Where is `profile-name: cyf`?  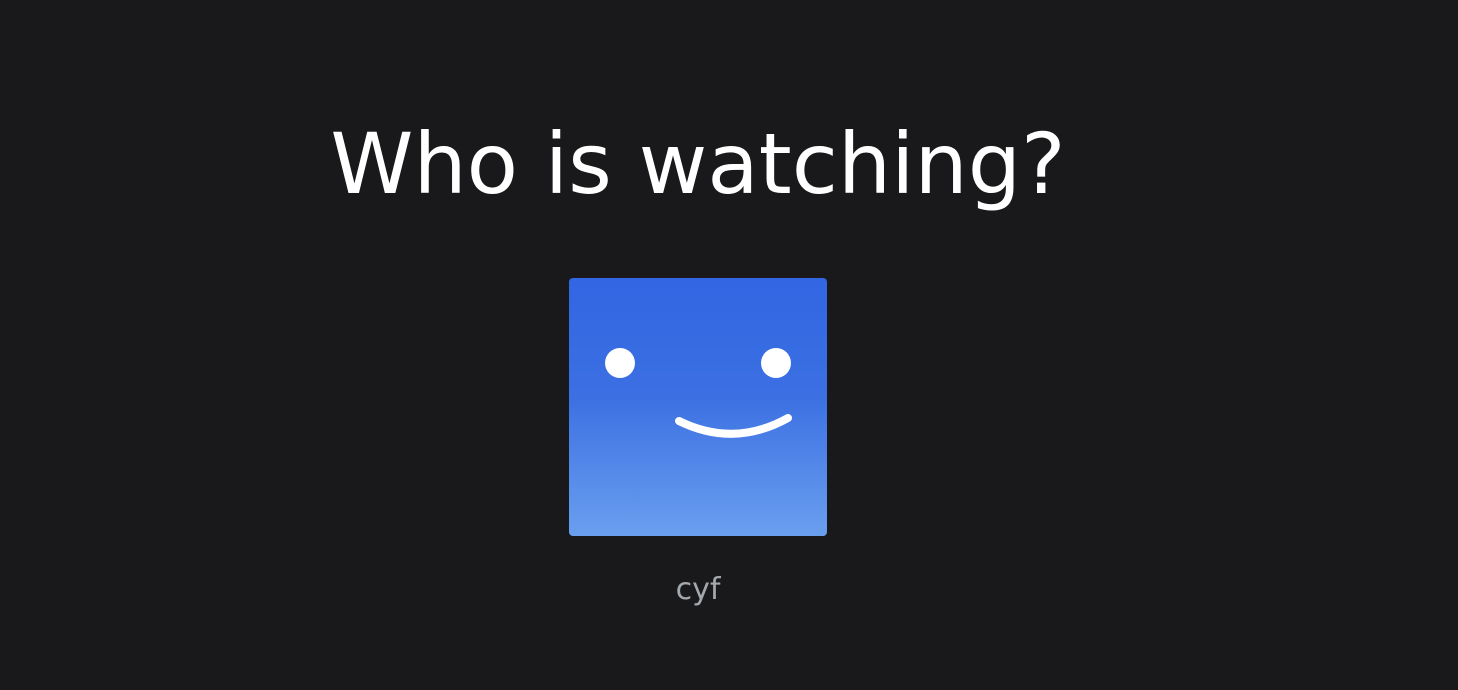
profile-name: cyf is located at coordinates (698, 590).